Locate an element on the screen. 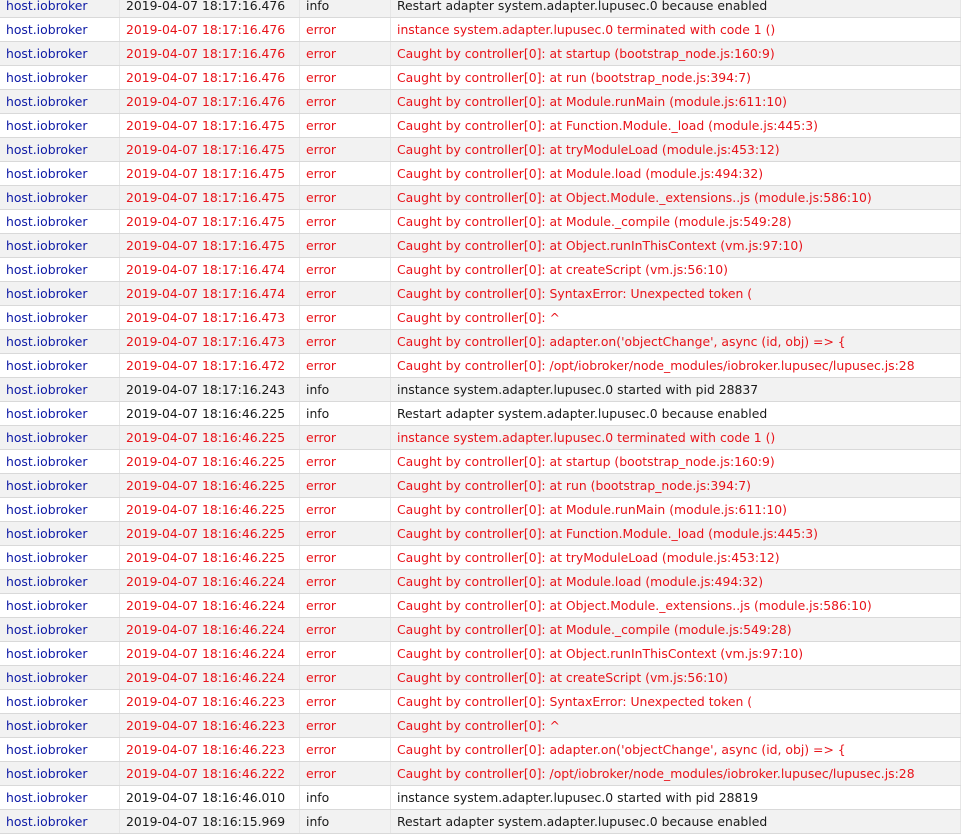 This screenshot has height=835, width=961. log-timestamp-cell: 2019-04-07 18:17:16.474 is located at coordinates (209, 269).